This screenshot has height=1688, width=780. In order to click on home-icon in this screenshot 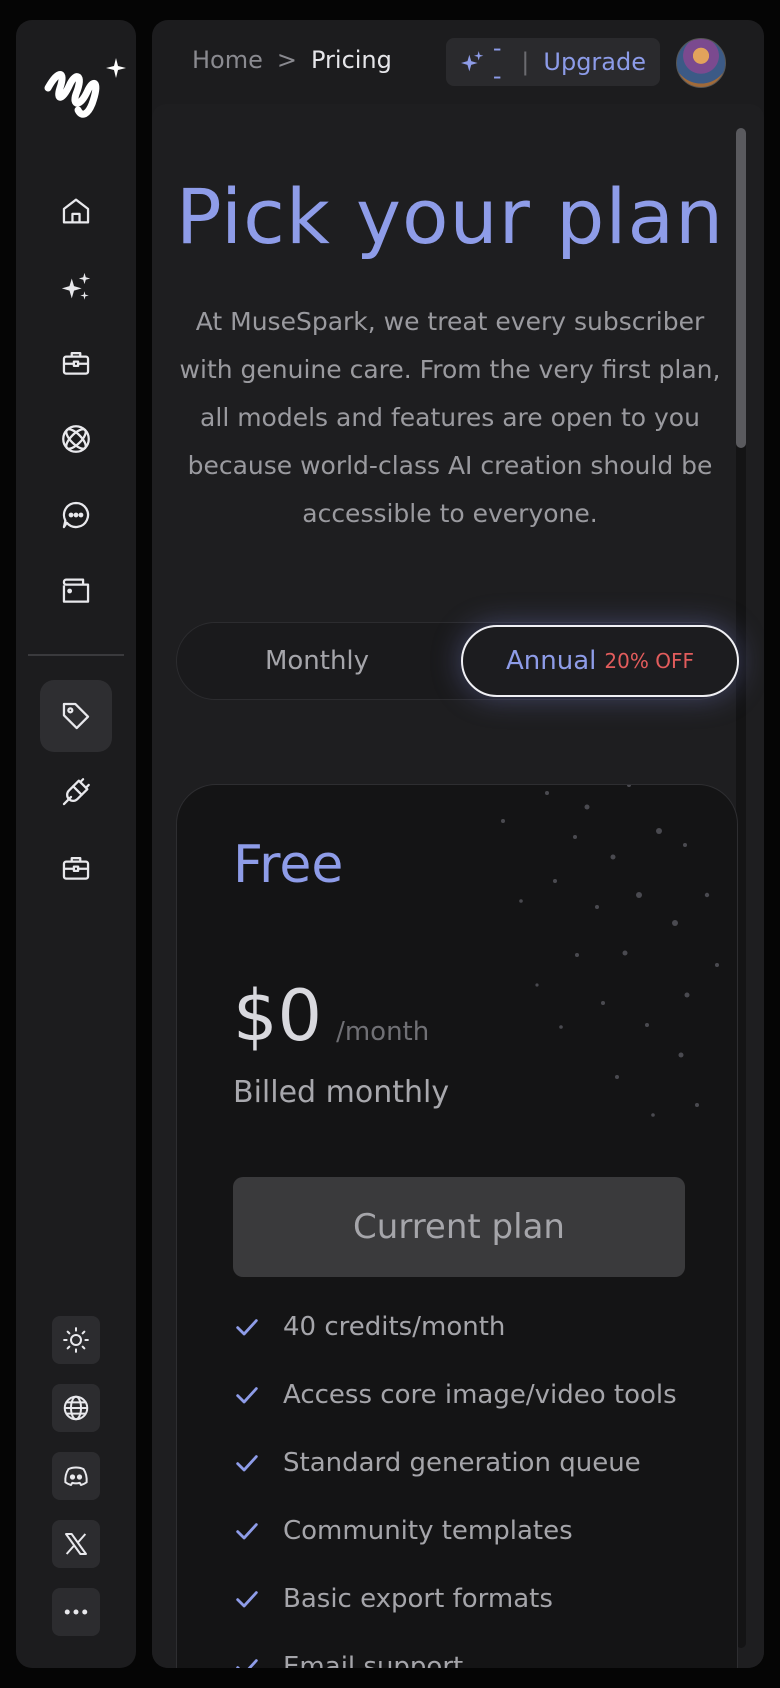, I will do `click(76, 211)`.